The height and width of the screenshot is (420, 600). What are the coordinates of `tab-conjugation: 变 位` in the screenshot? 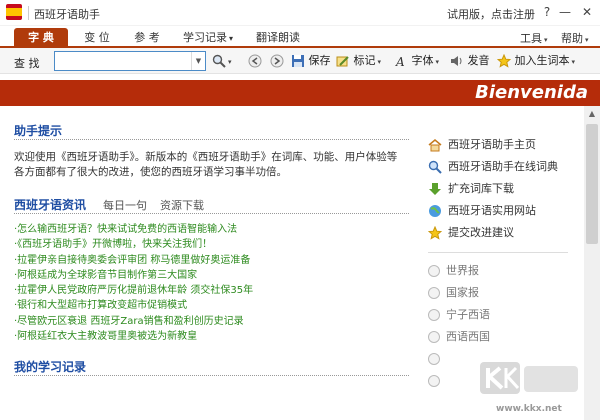 It's located at (97, 38).